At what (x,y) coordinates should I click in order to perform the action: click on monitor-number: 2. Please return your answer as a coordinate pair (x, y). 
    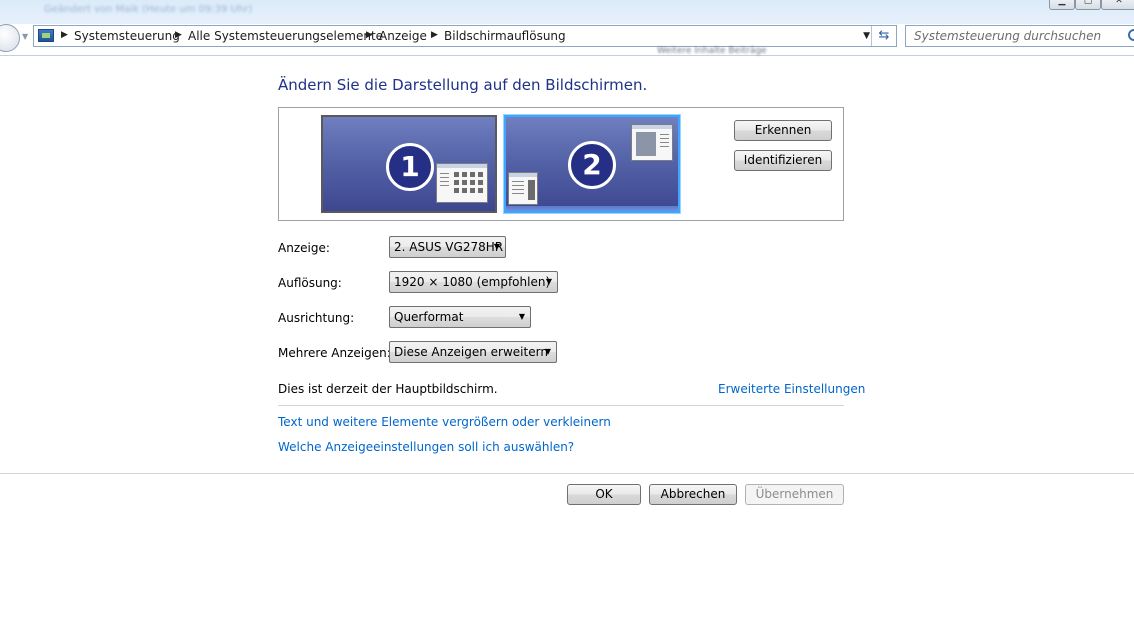
    Looking at the image, I should click on (592, 165).